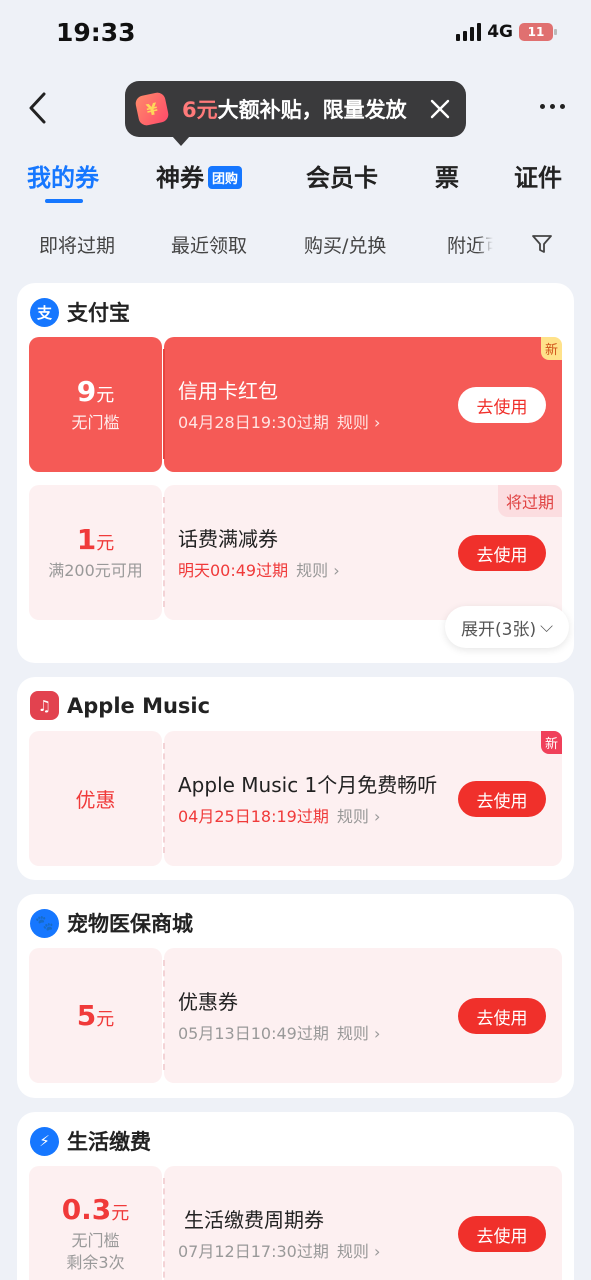 The width and height of the screenshot is (591, 1280). Describe the element at coordinates (139, 705) in the screenshot. I see `merchant-name: Apple Music` at that location.